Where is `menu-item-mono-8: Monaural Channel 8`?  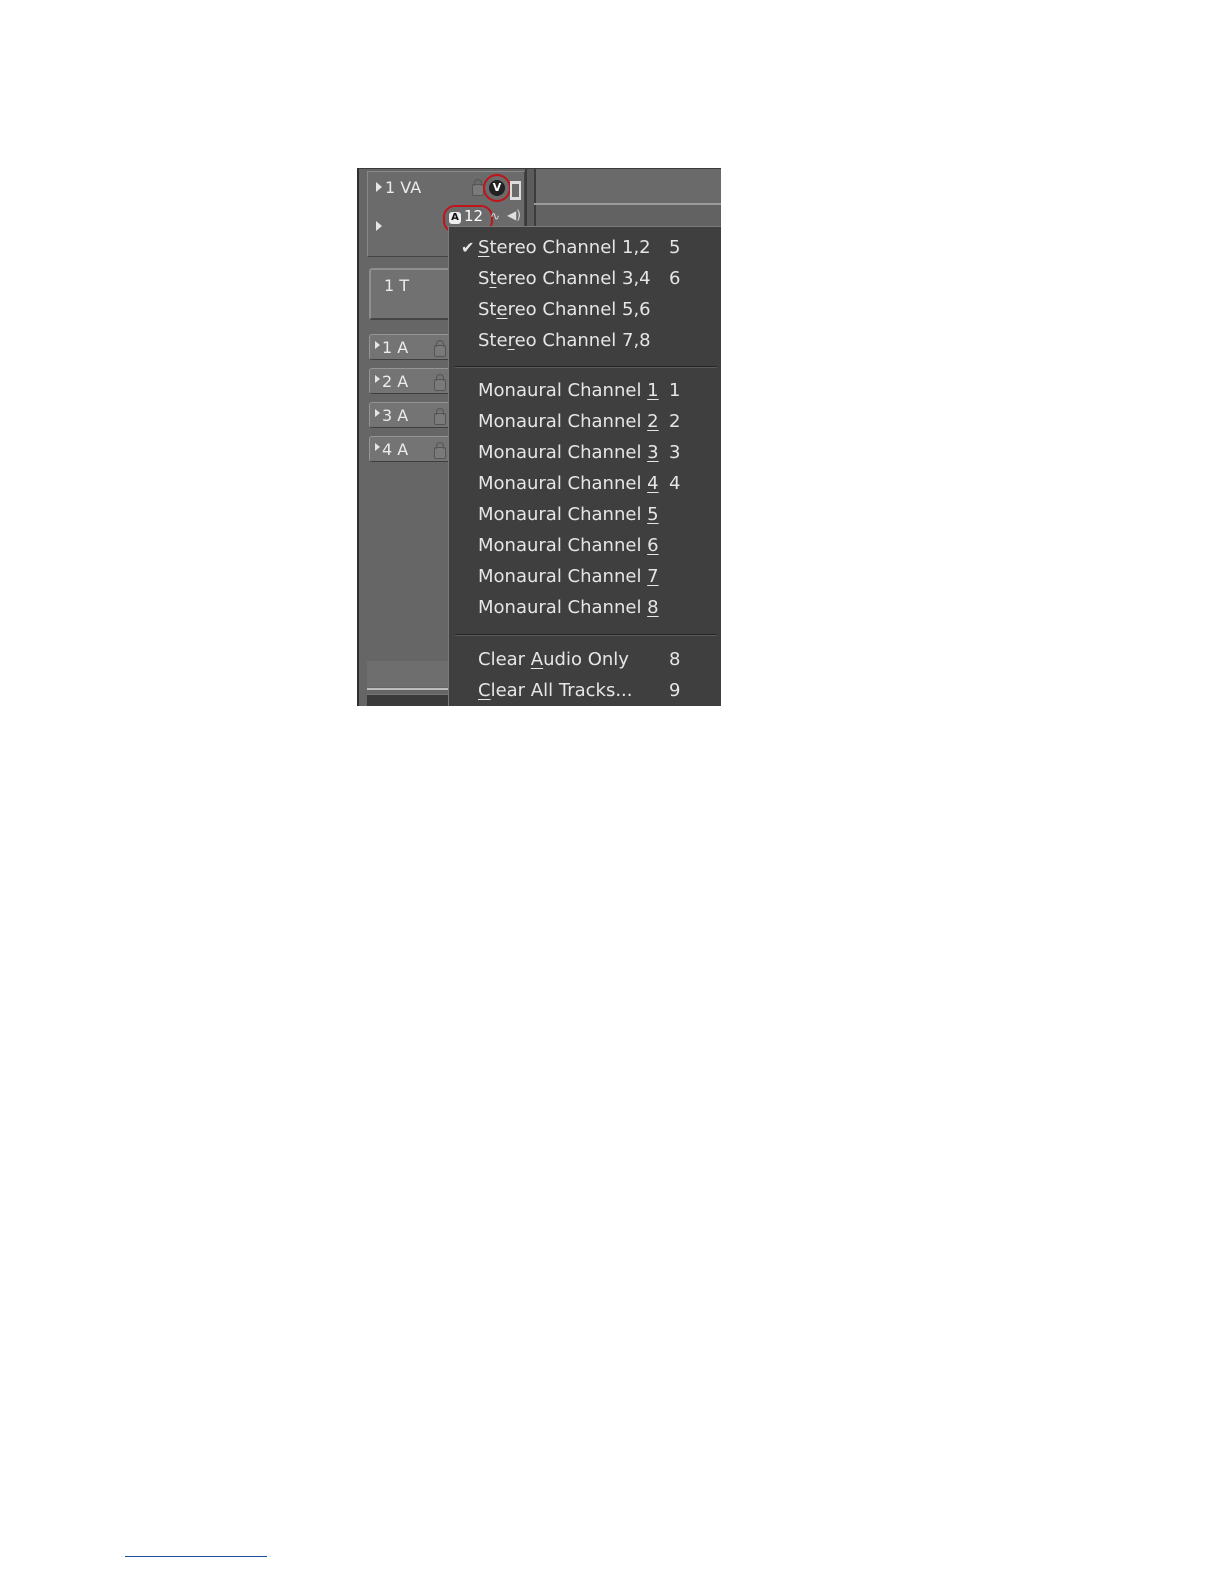
menu-item-mono-8: Monaural Channel 8 is located at coordinates (585, 607).